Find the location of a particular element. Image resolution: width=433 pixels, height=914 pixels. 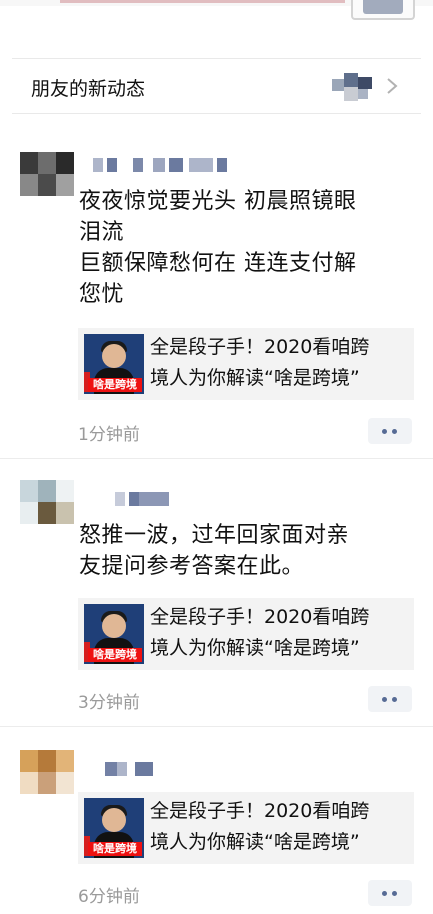

post-time: 1分钟前 is located at coordinates (109, 435).